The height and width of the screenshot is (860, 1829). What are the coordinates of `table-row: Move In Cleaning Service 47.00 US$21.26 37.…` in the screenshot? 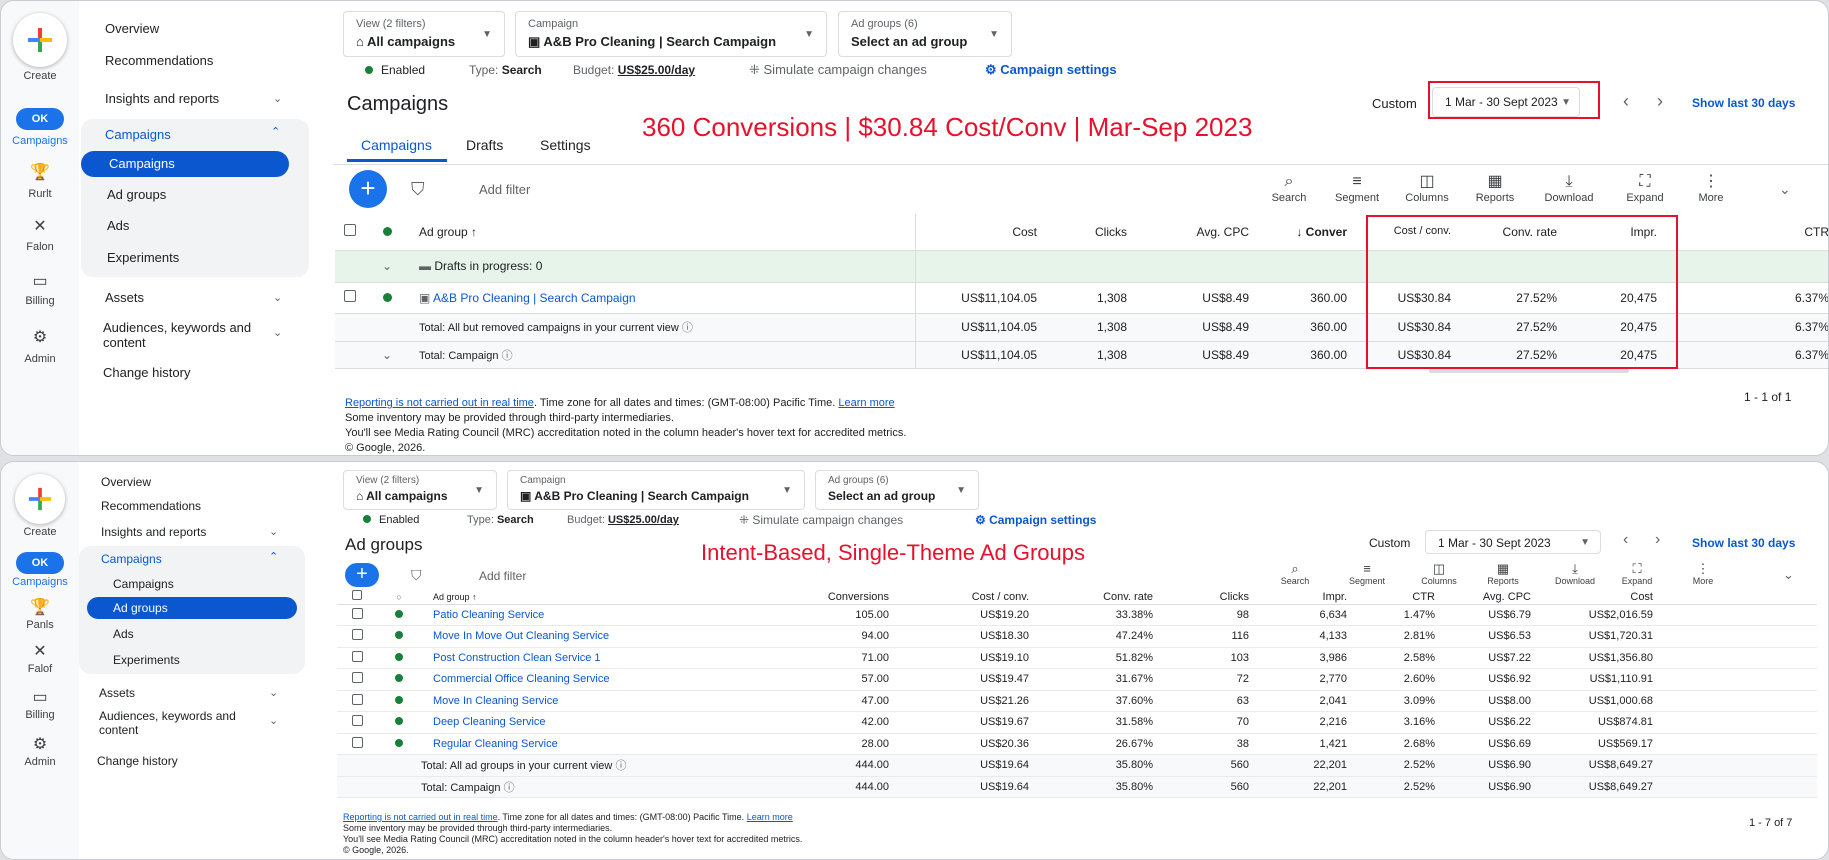 It's located at (1077, 701).